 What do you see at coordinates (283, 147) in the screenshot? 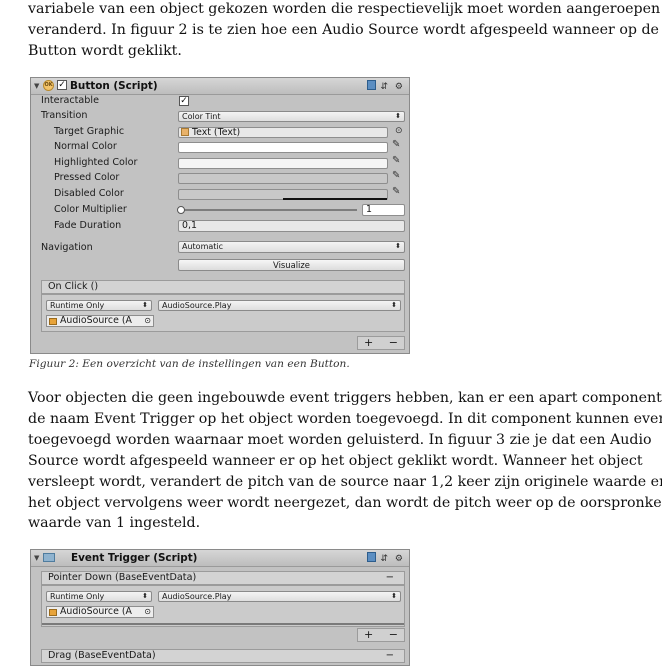
I see `normal-color-swatch` at bounding box center [283, 147].